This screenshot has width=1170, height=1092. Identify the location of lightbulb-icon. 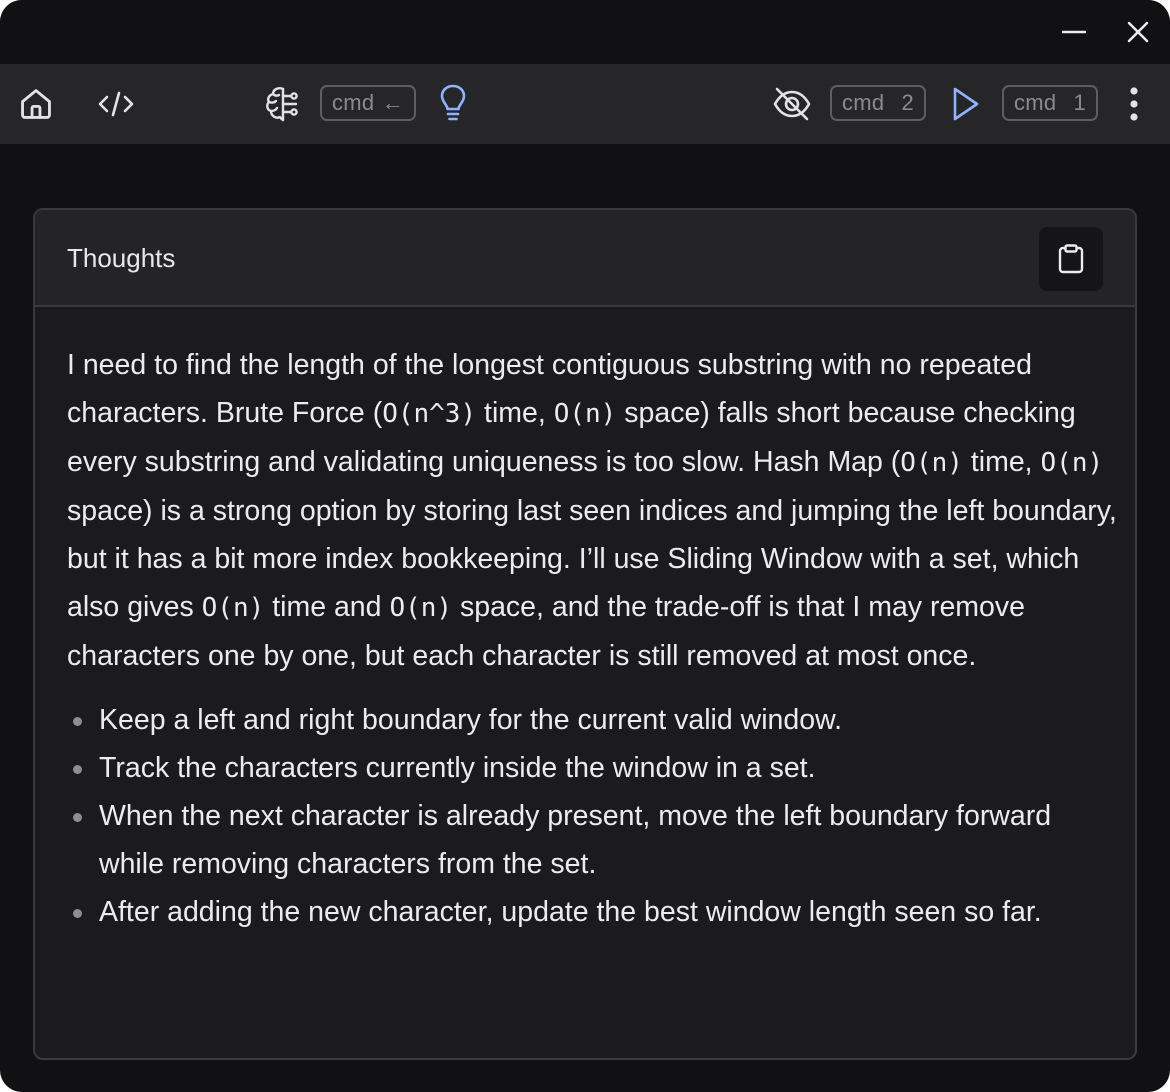
(453, 102).